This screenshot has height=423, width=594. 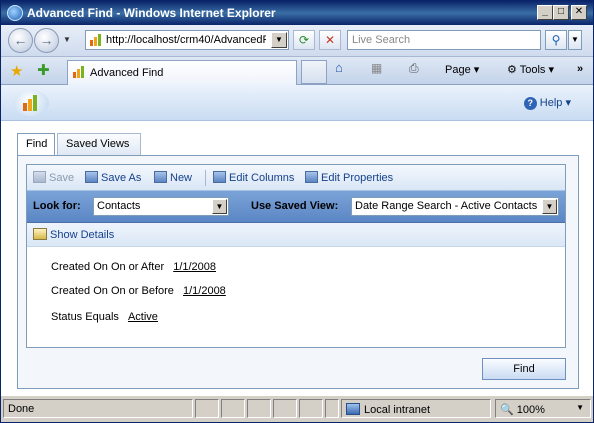 What do you see at coordinates (160, 177) in the screenshot?
I see `new-query-icon` at bounding box center [160, 177].